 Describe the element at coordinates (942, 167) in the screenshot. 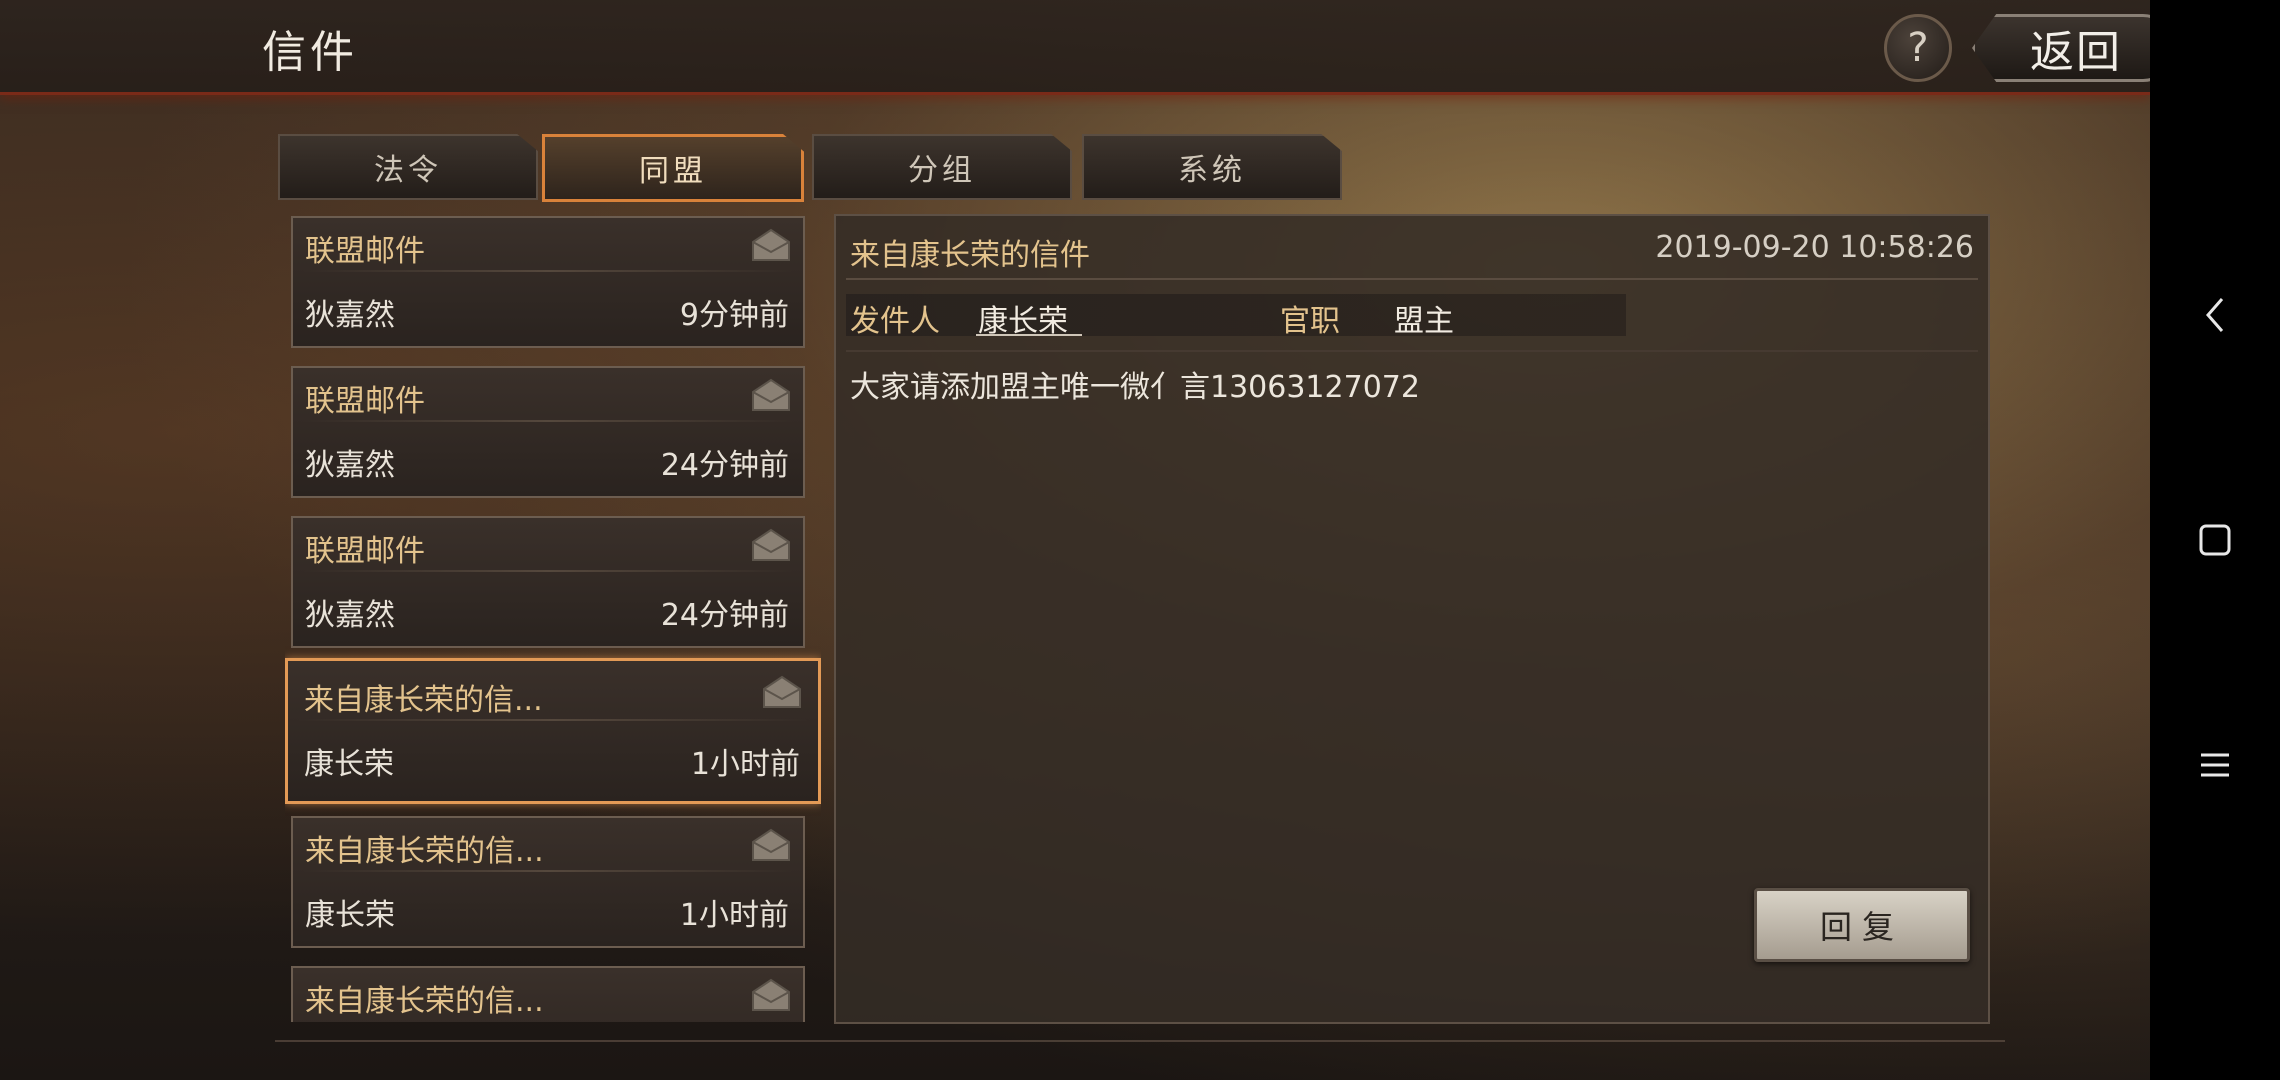

I see `tab-group: 分组` at that location.